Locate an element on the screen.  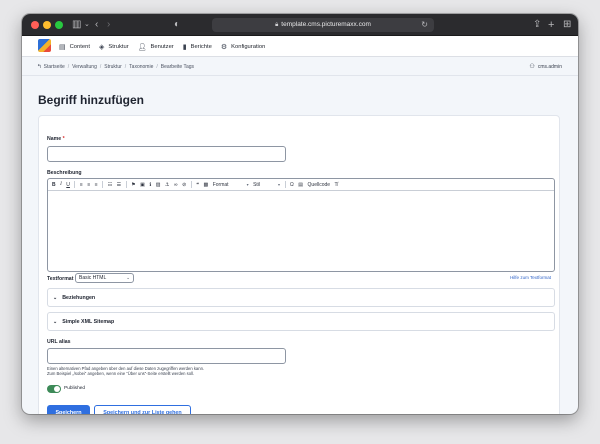
menu-item-reports: ▮ Berichte is located at coordinates (197, 47).